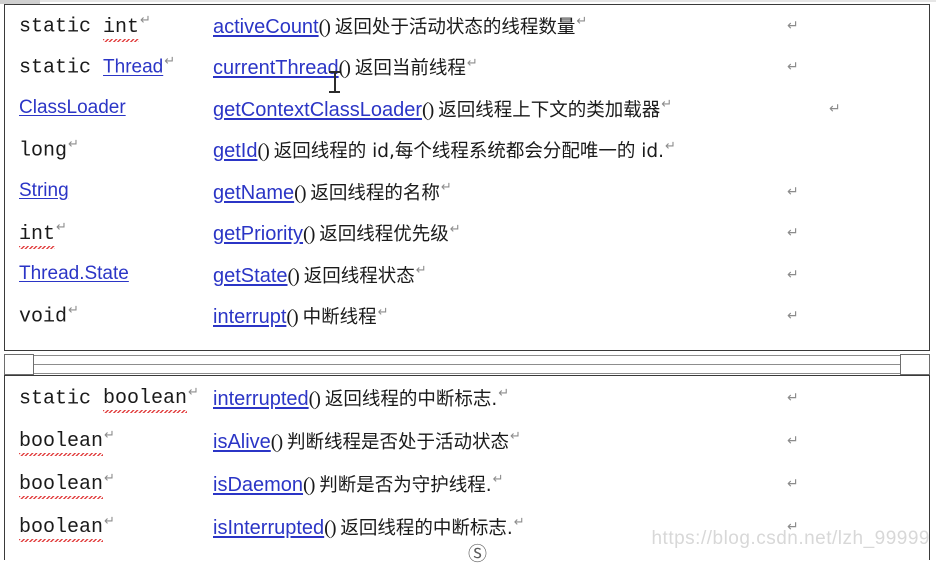  Describe the element at coordinates (253, 193) in the screenshot. I see `method-name-link: getName` at that location.